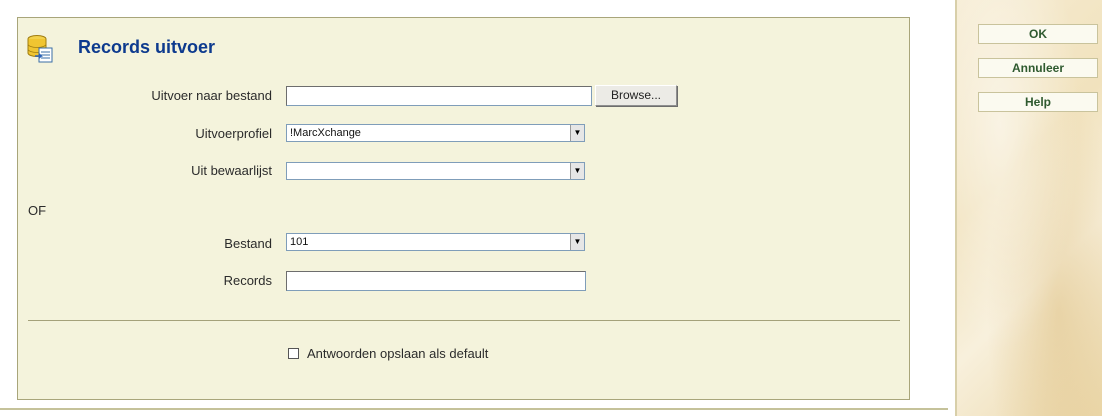 This screenshot has height=416, width=1102. I want to click on file-select: 101 ▼, so click(435, 242).